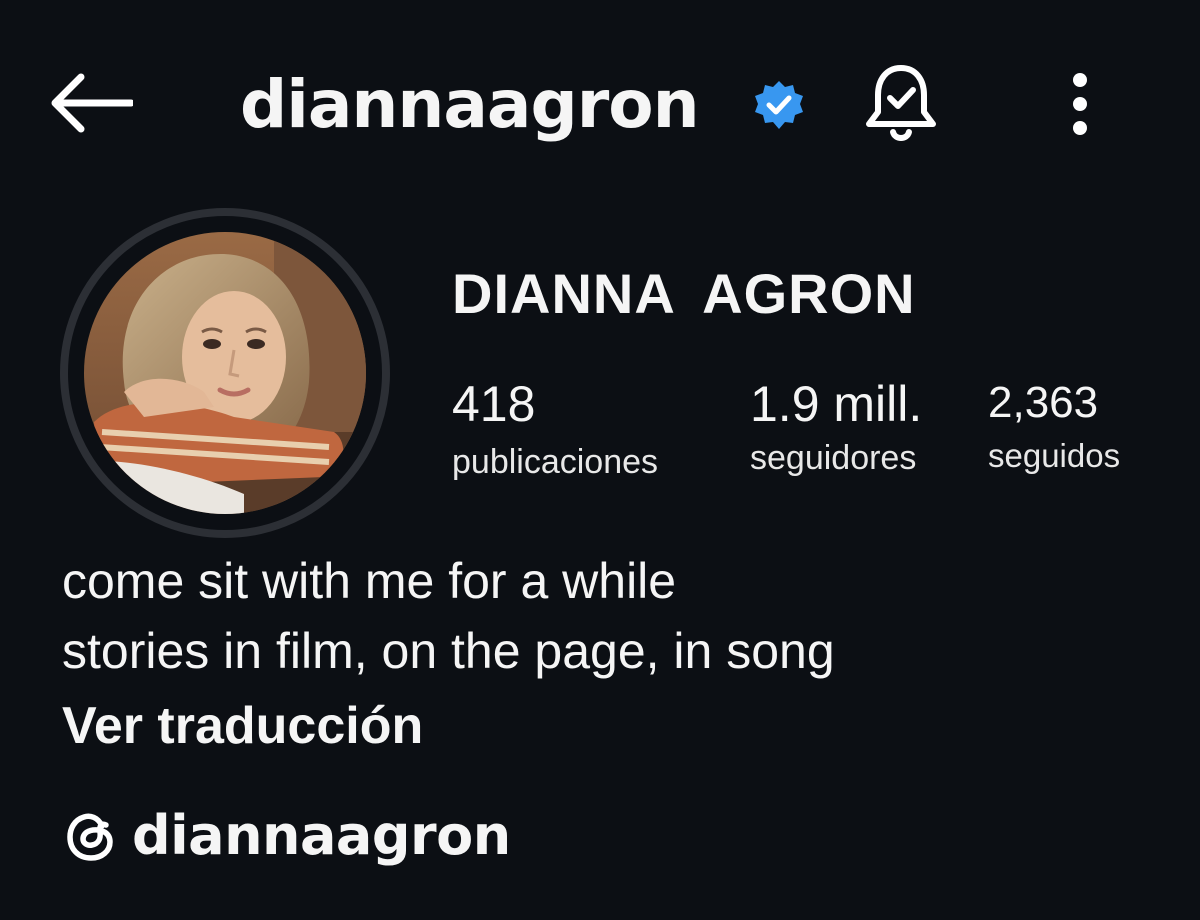  What do you see at coordinates (1054, 455) in the screenshot?
I see `following-label: seguidos` at bounding box center [1054, 455].